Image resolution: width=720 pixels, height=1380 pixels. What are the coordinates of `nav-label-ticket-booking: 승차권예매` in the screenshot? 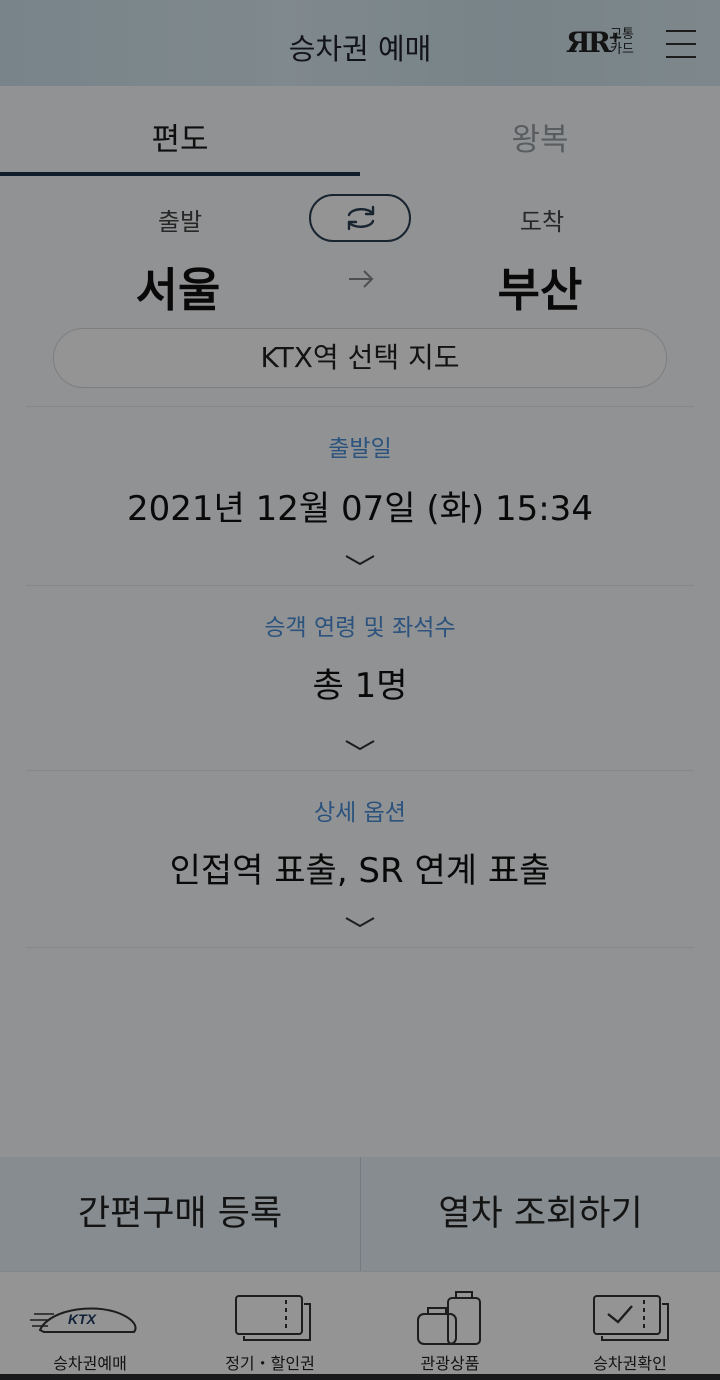 It's located at (90, 1363).